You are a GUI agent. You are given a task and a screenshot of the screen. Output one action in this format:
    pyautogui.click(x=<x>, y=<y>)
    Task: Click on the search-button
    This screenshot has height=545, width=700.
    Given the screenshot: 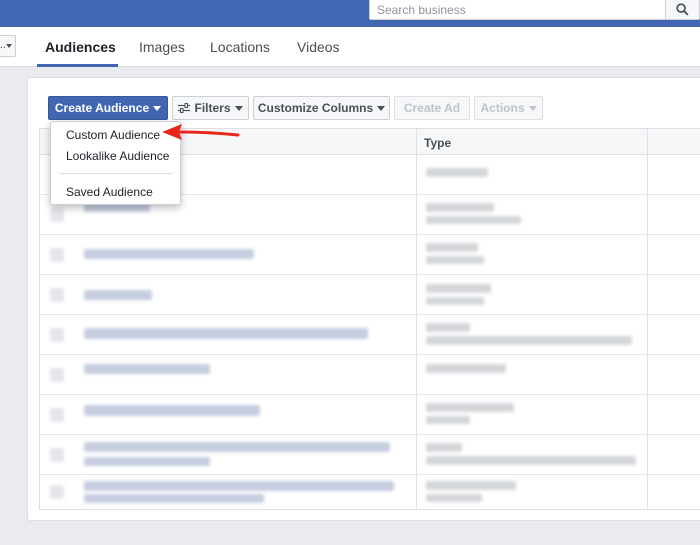 What is the action you would take?
    pyautogui.click(x=682, y=9)
    